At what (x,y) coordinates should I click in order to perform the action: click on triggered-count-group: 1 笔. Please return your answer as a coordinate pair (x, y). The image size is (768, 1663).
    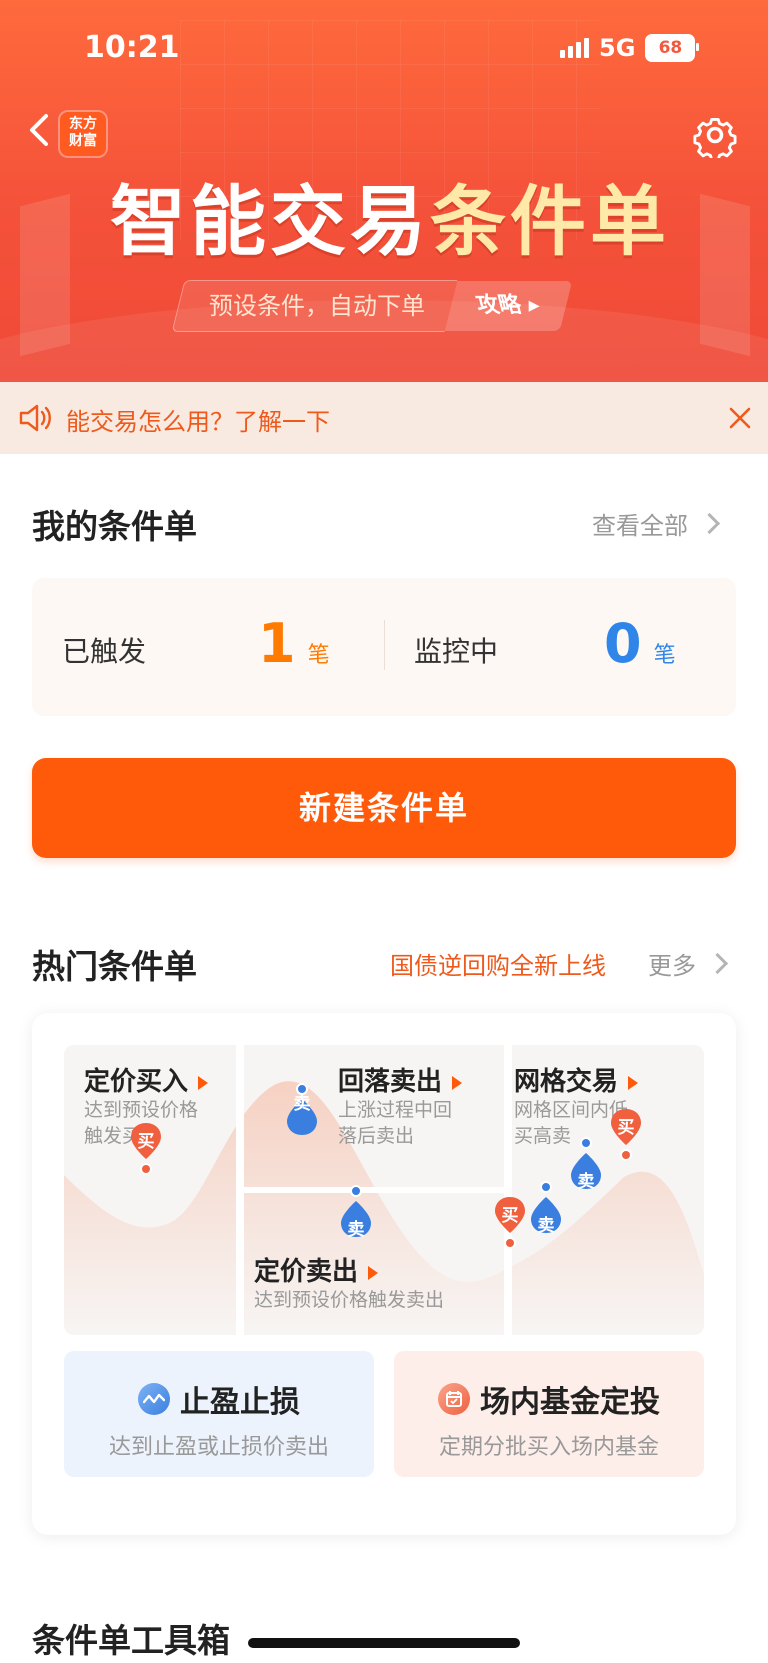
    Looking at the image, I should click on (294, 643).